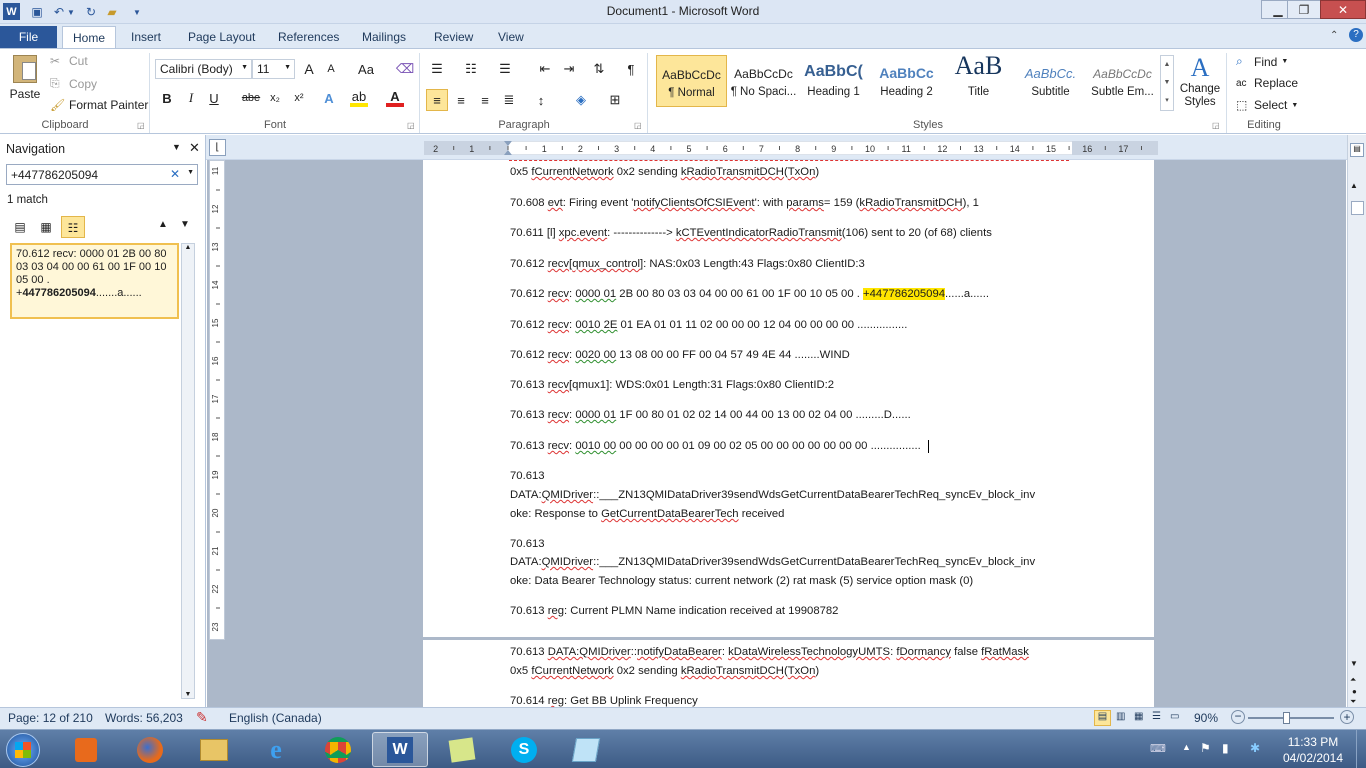  Describe the element at coordinates (217, 400) in the screenshot. I see `vertical-ruler: 11 12 13 14 15 16 17 18 19 20 21 22 23` at that location.